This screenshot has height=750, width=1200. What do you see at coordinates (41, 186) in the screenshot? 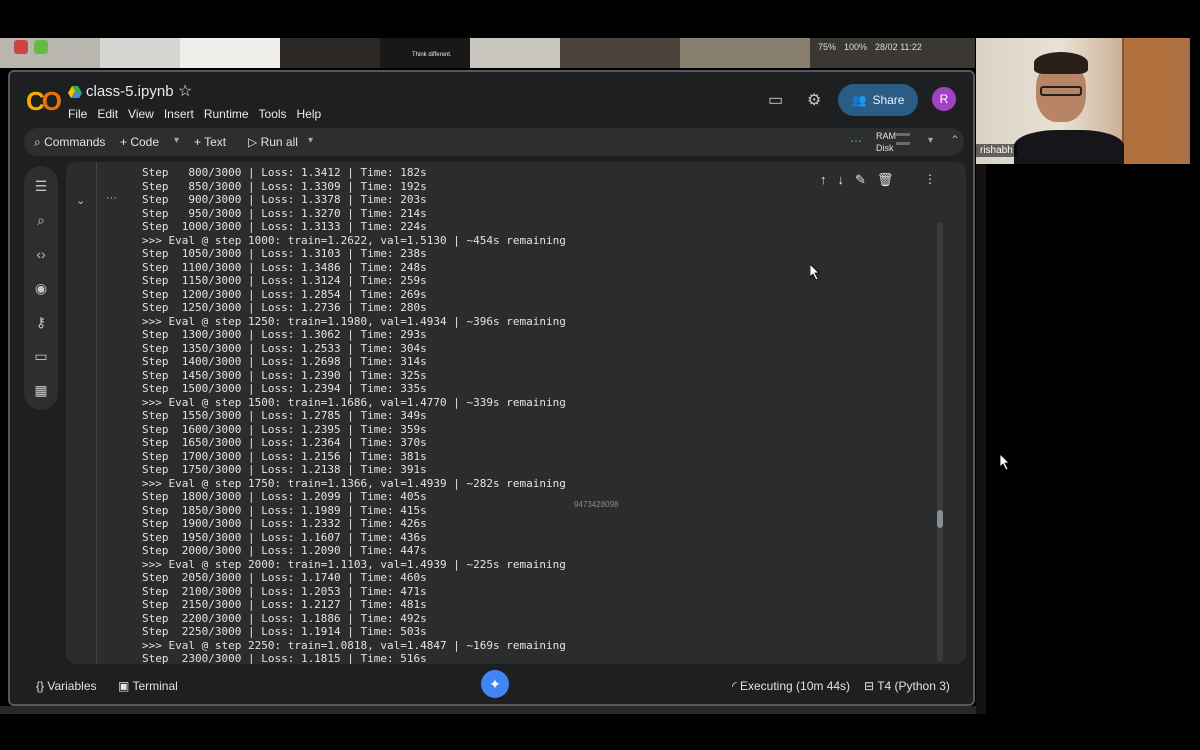
I see `table-of-contents-icon: ☰` at bounding box center [41, 186].